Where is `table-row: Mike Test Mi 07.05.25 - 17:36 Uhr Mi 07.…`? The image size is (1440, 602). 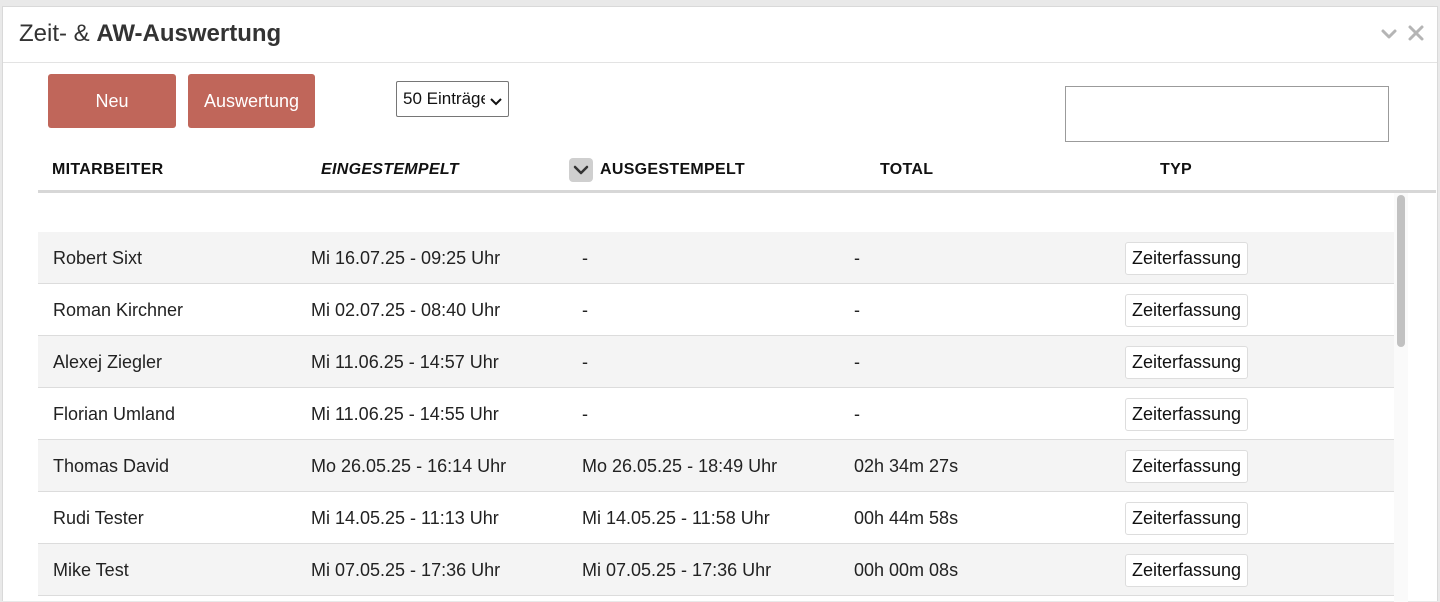
table-row: Mike Test Mi 07.05.25 - 17:36 Uhr Mi 07.… is located at coordinates (716, 570).